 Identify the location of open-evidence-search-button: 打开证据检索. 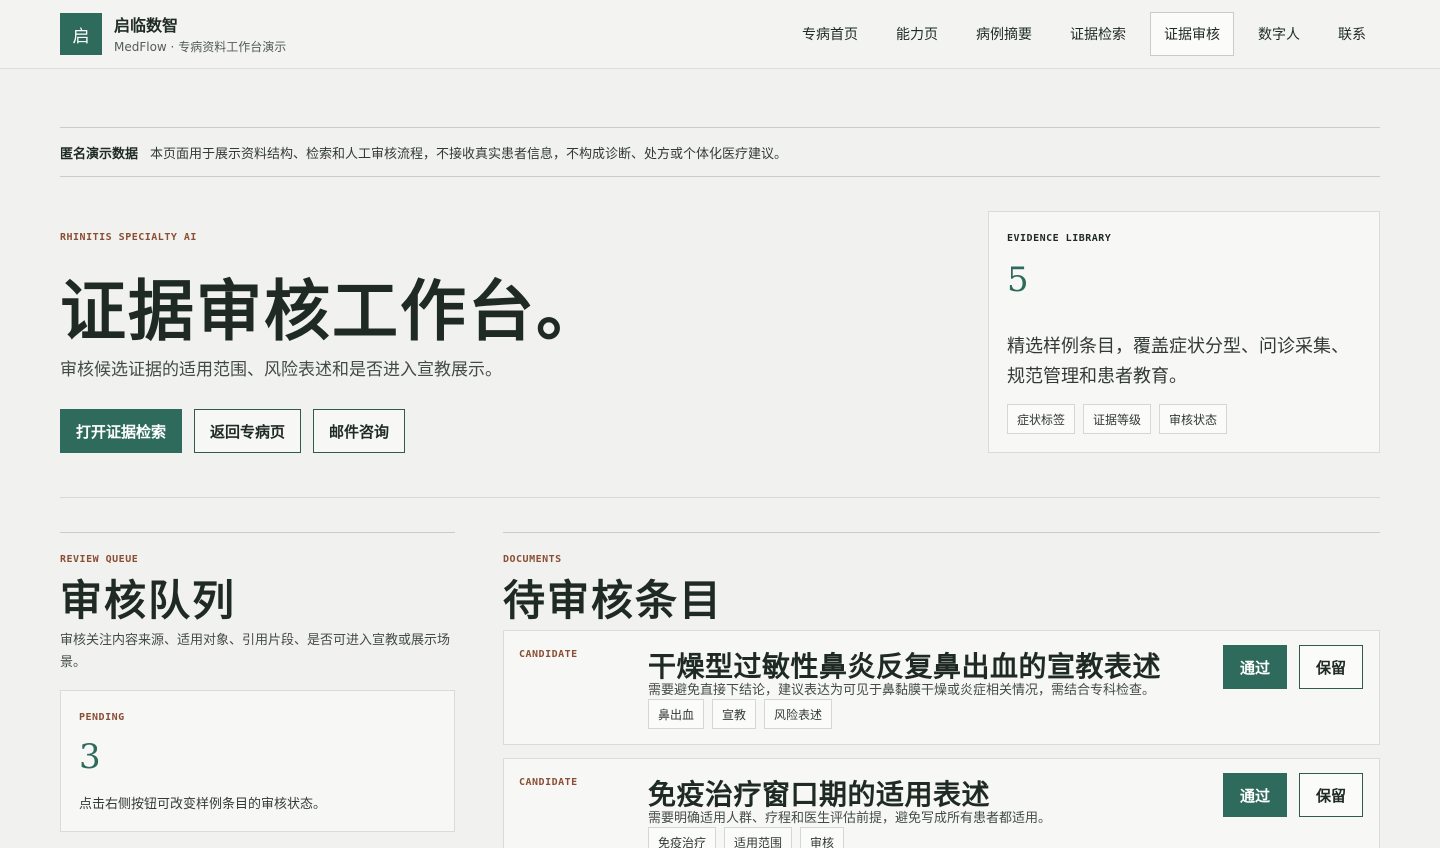
(121, 431).